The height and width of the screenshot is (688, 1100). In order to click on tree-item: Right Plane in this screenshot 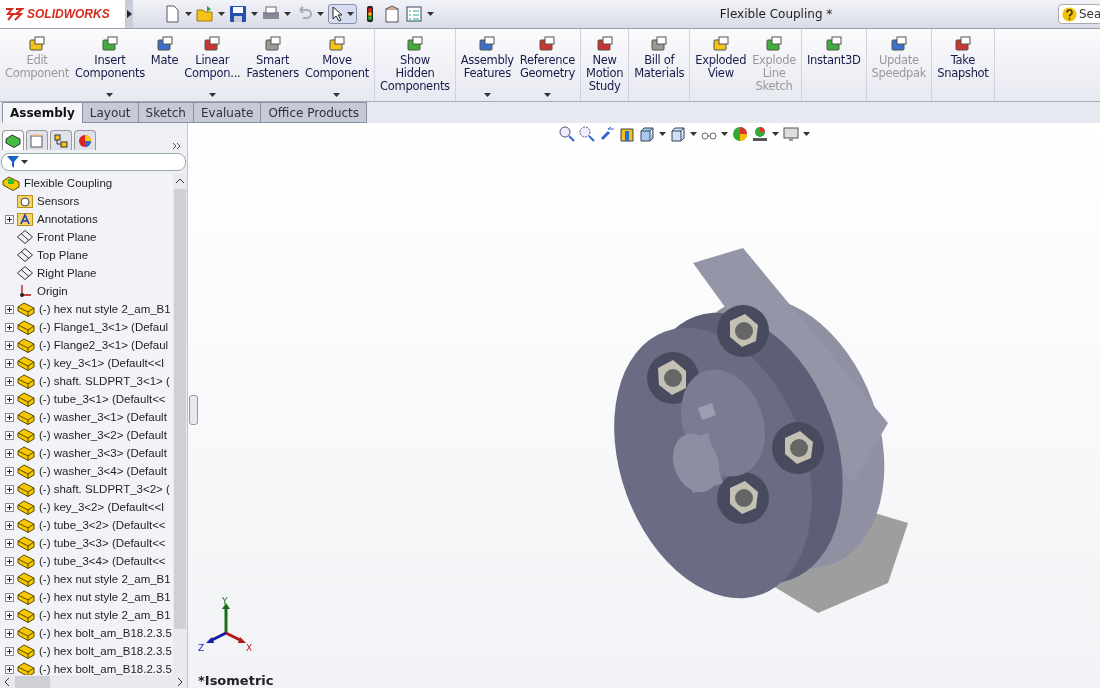, I will do `click(67, 273)`.